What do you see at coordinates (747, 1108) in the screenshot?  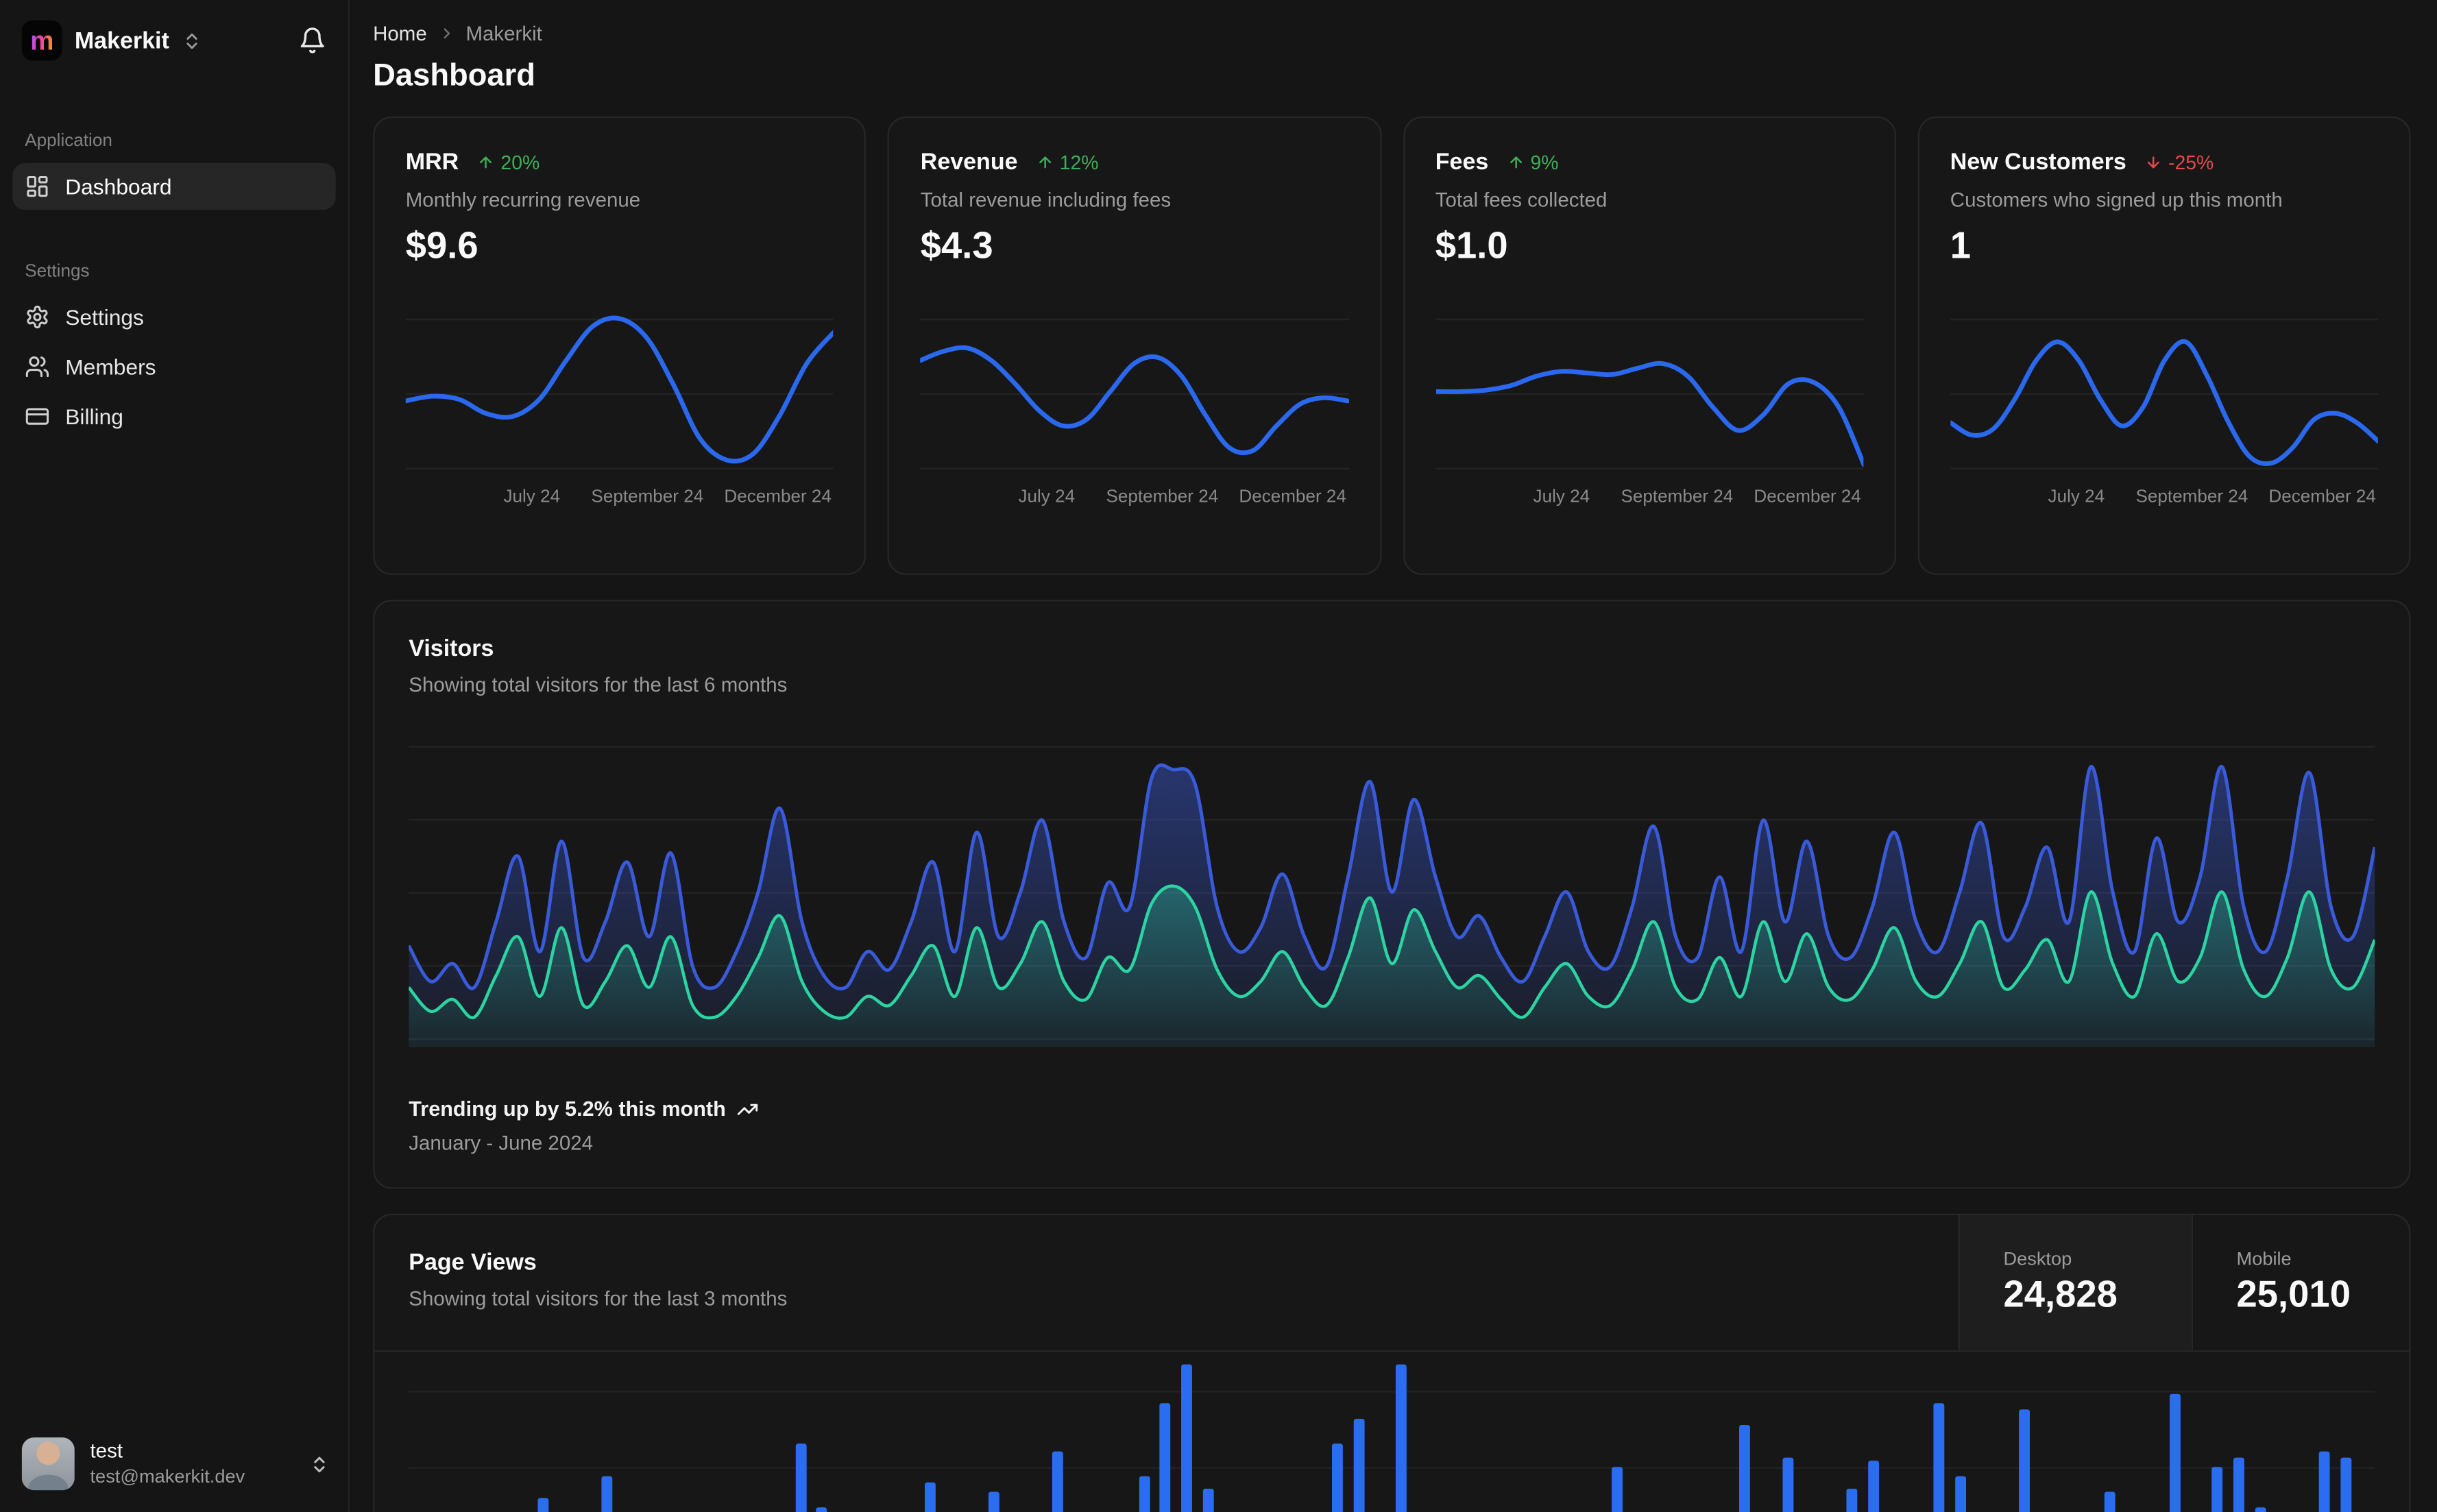 I see `trending-up-icon` at bounding box center [747, 1108].